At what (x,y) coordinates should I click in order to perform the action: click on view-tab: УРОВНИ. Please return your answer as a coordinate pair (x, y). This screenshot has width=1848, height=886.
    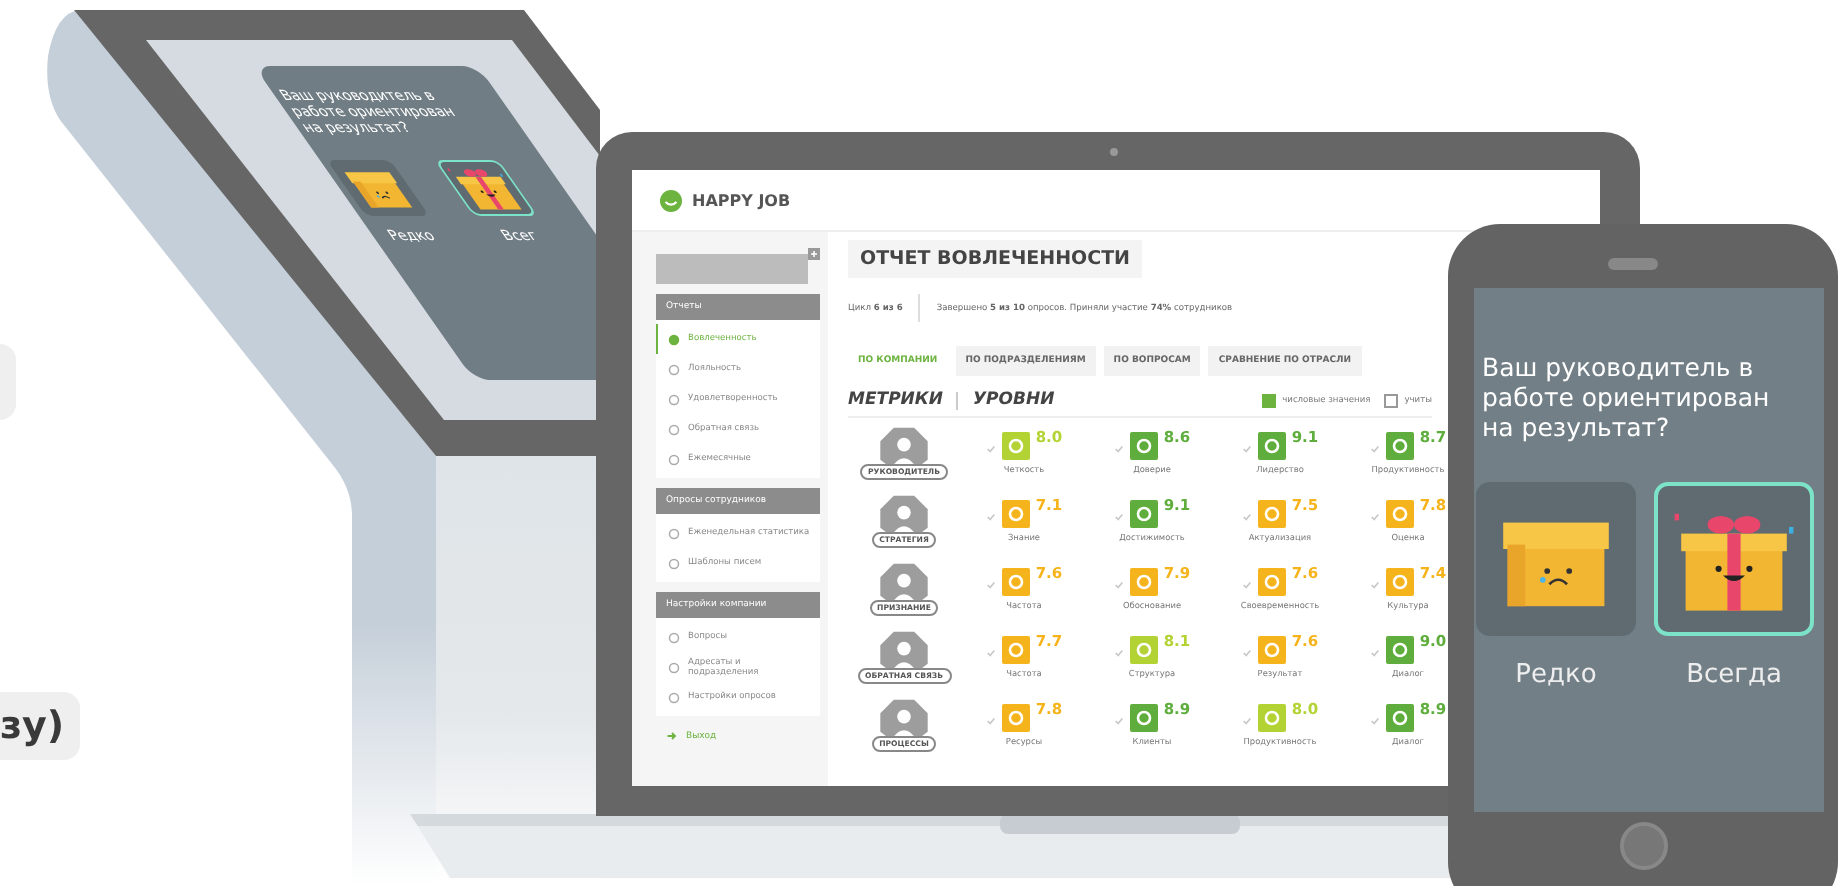
    Looking at the image, I should click on (1013, 400).